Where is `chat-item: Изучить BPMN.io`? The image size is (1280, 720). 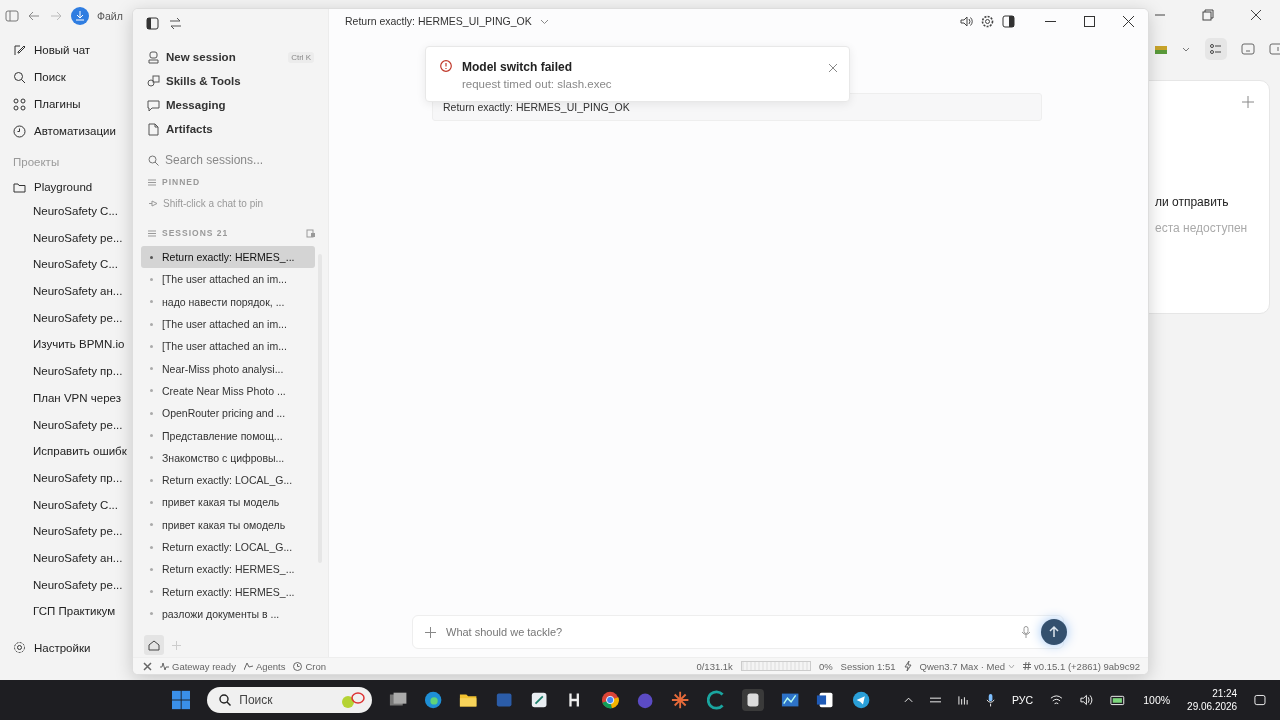 chat-item: Изучить BPMN.io is located at coordinates (79, 345).